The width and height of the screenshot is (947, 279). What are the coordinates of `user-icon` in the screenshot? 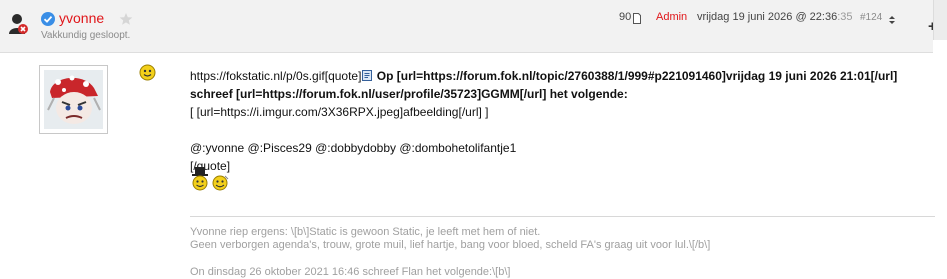 It's located at (19, 24).